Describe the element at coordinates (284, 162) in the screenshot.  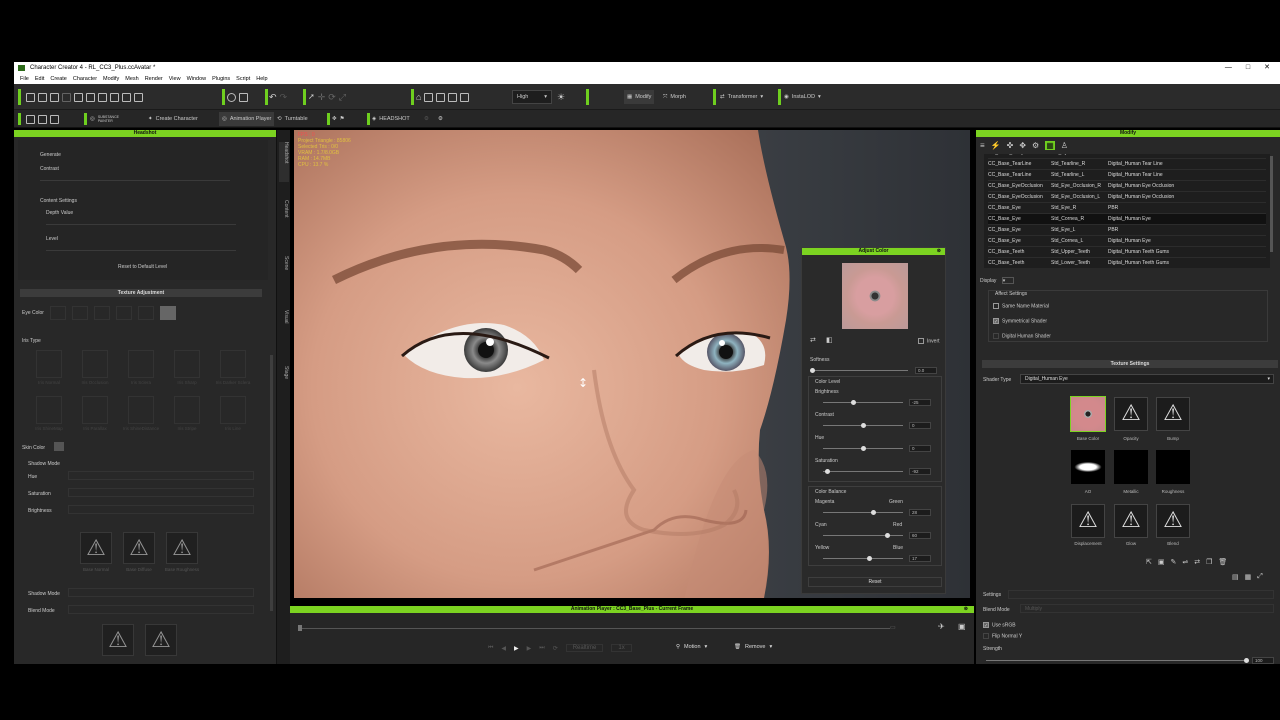
I see `tab-headshot: Headshot` at that location.